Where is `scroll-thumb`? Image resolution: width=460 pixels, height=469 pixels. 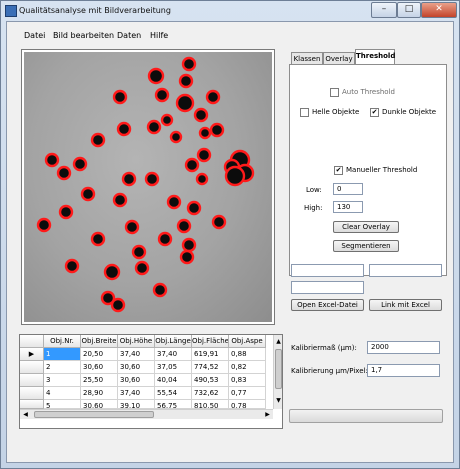
scroll-thumb is located at coordinates (278, 369).